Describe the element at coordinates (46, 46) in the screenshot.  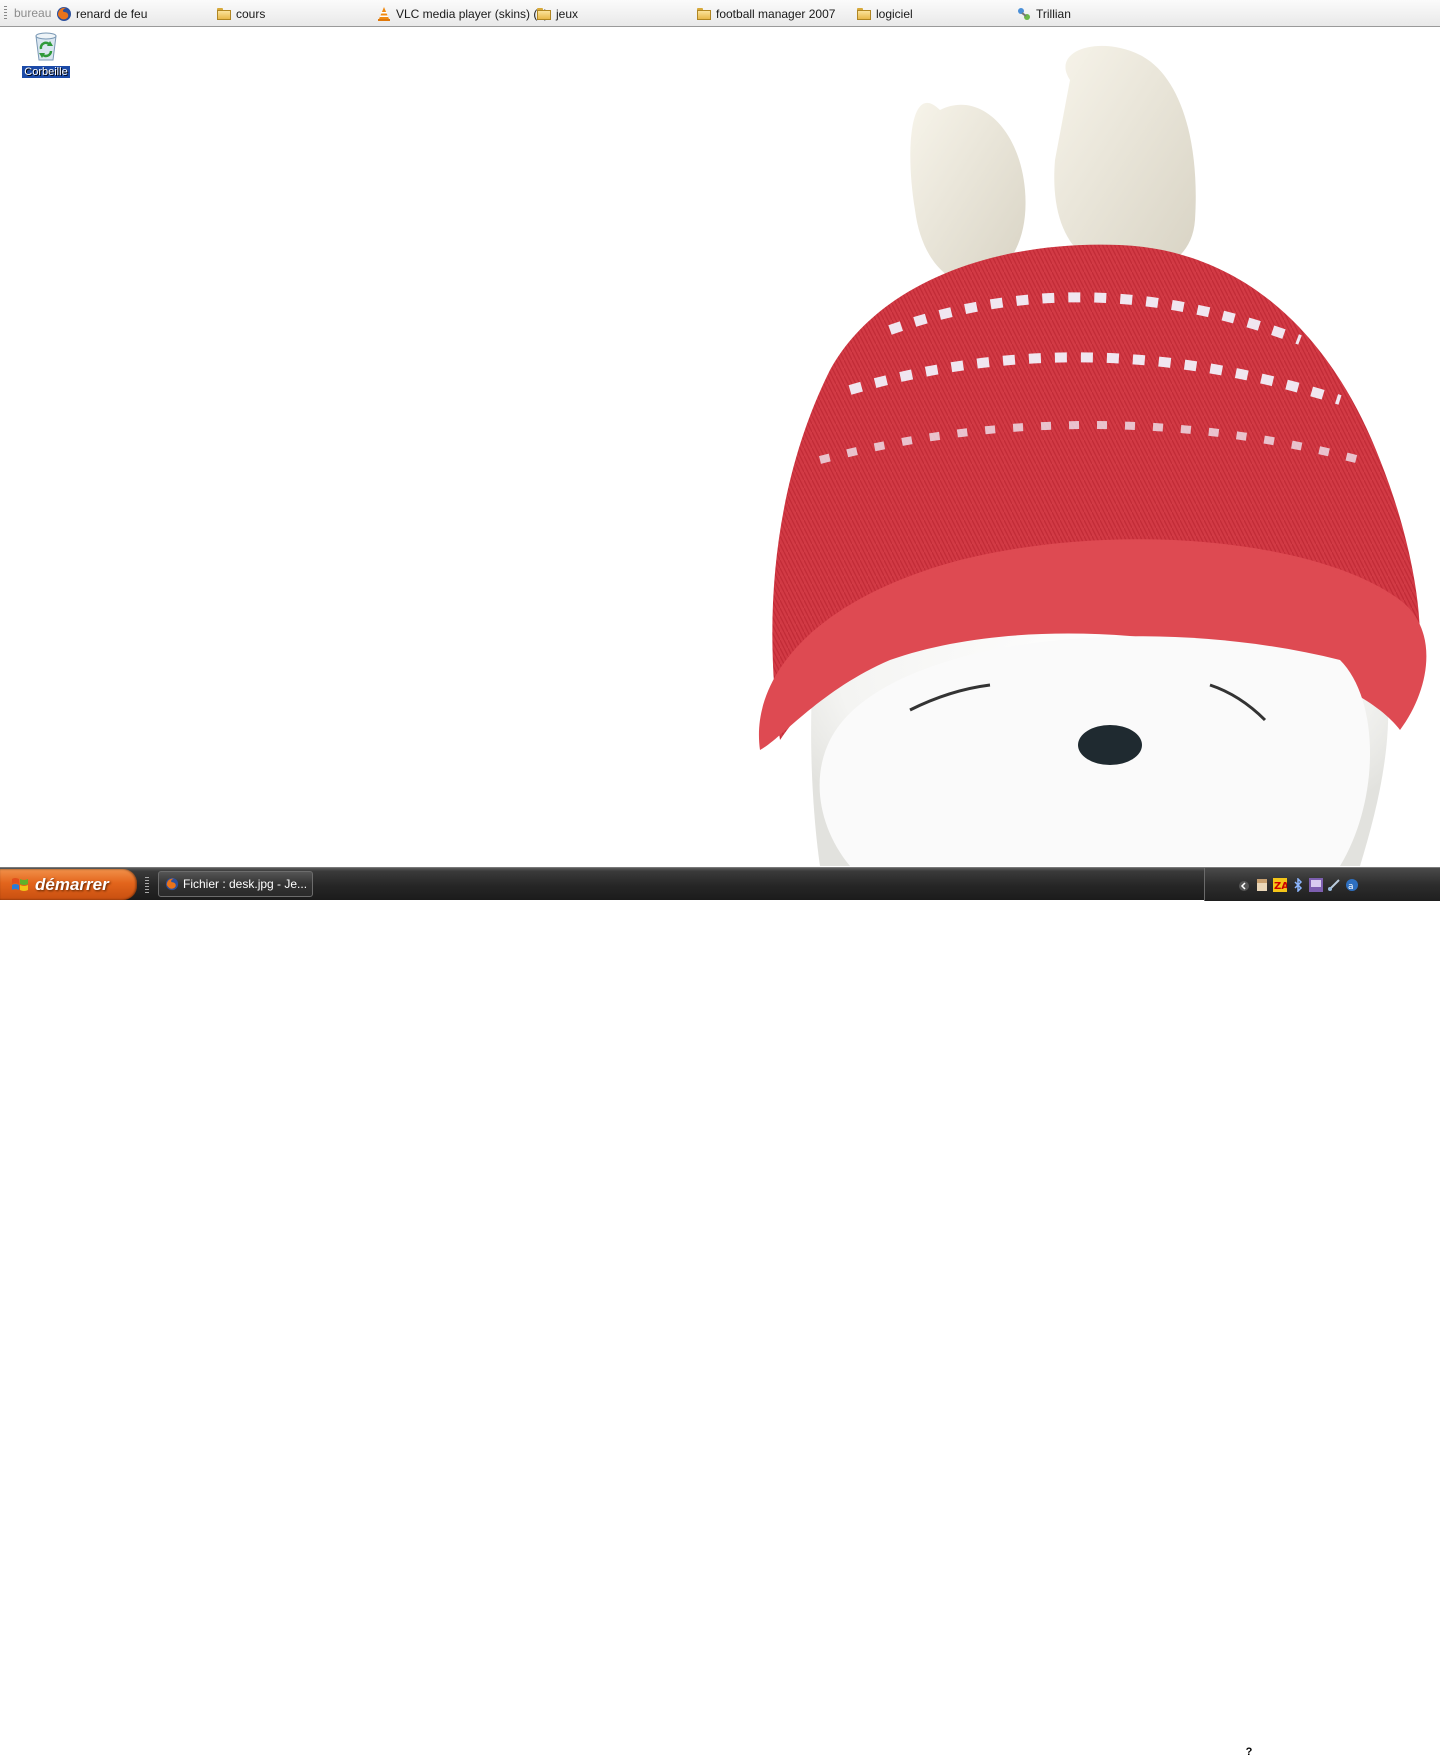
I see `recycle-bin-icon` at that location.